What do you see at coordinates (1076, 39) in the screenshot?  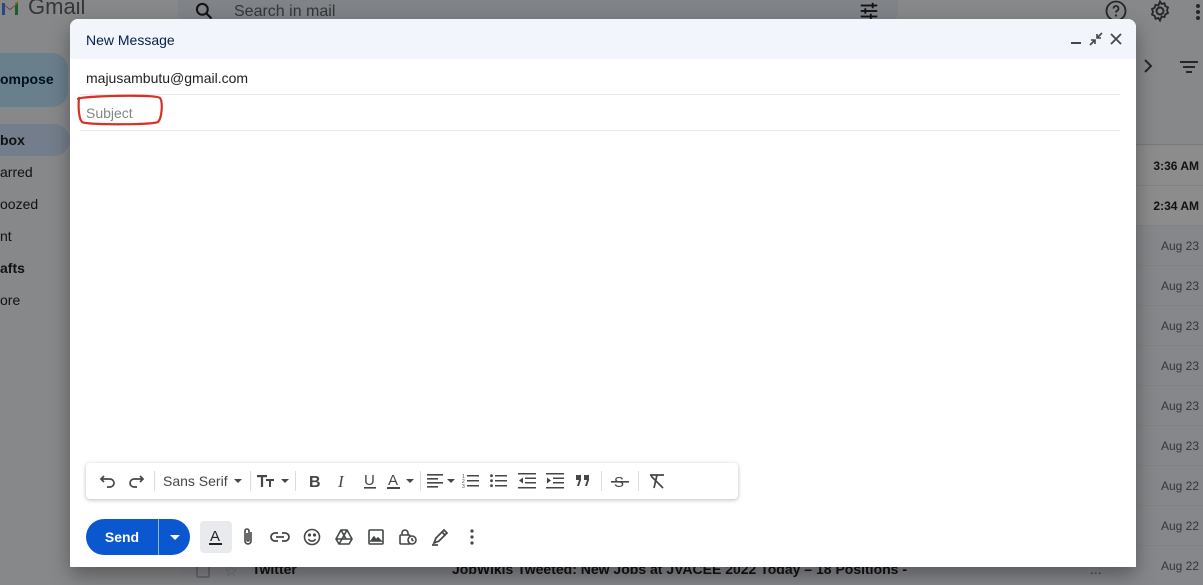 I see `minimize-icon` at bounding box center [1076, 39].